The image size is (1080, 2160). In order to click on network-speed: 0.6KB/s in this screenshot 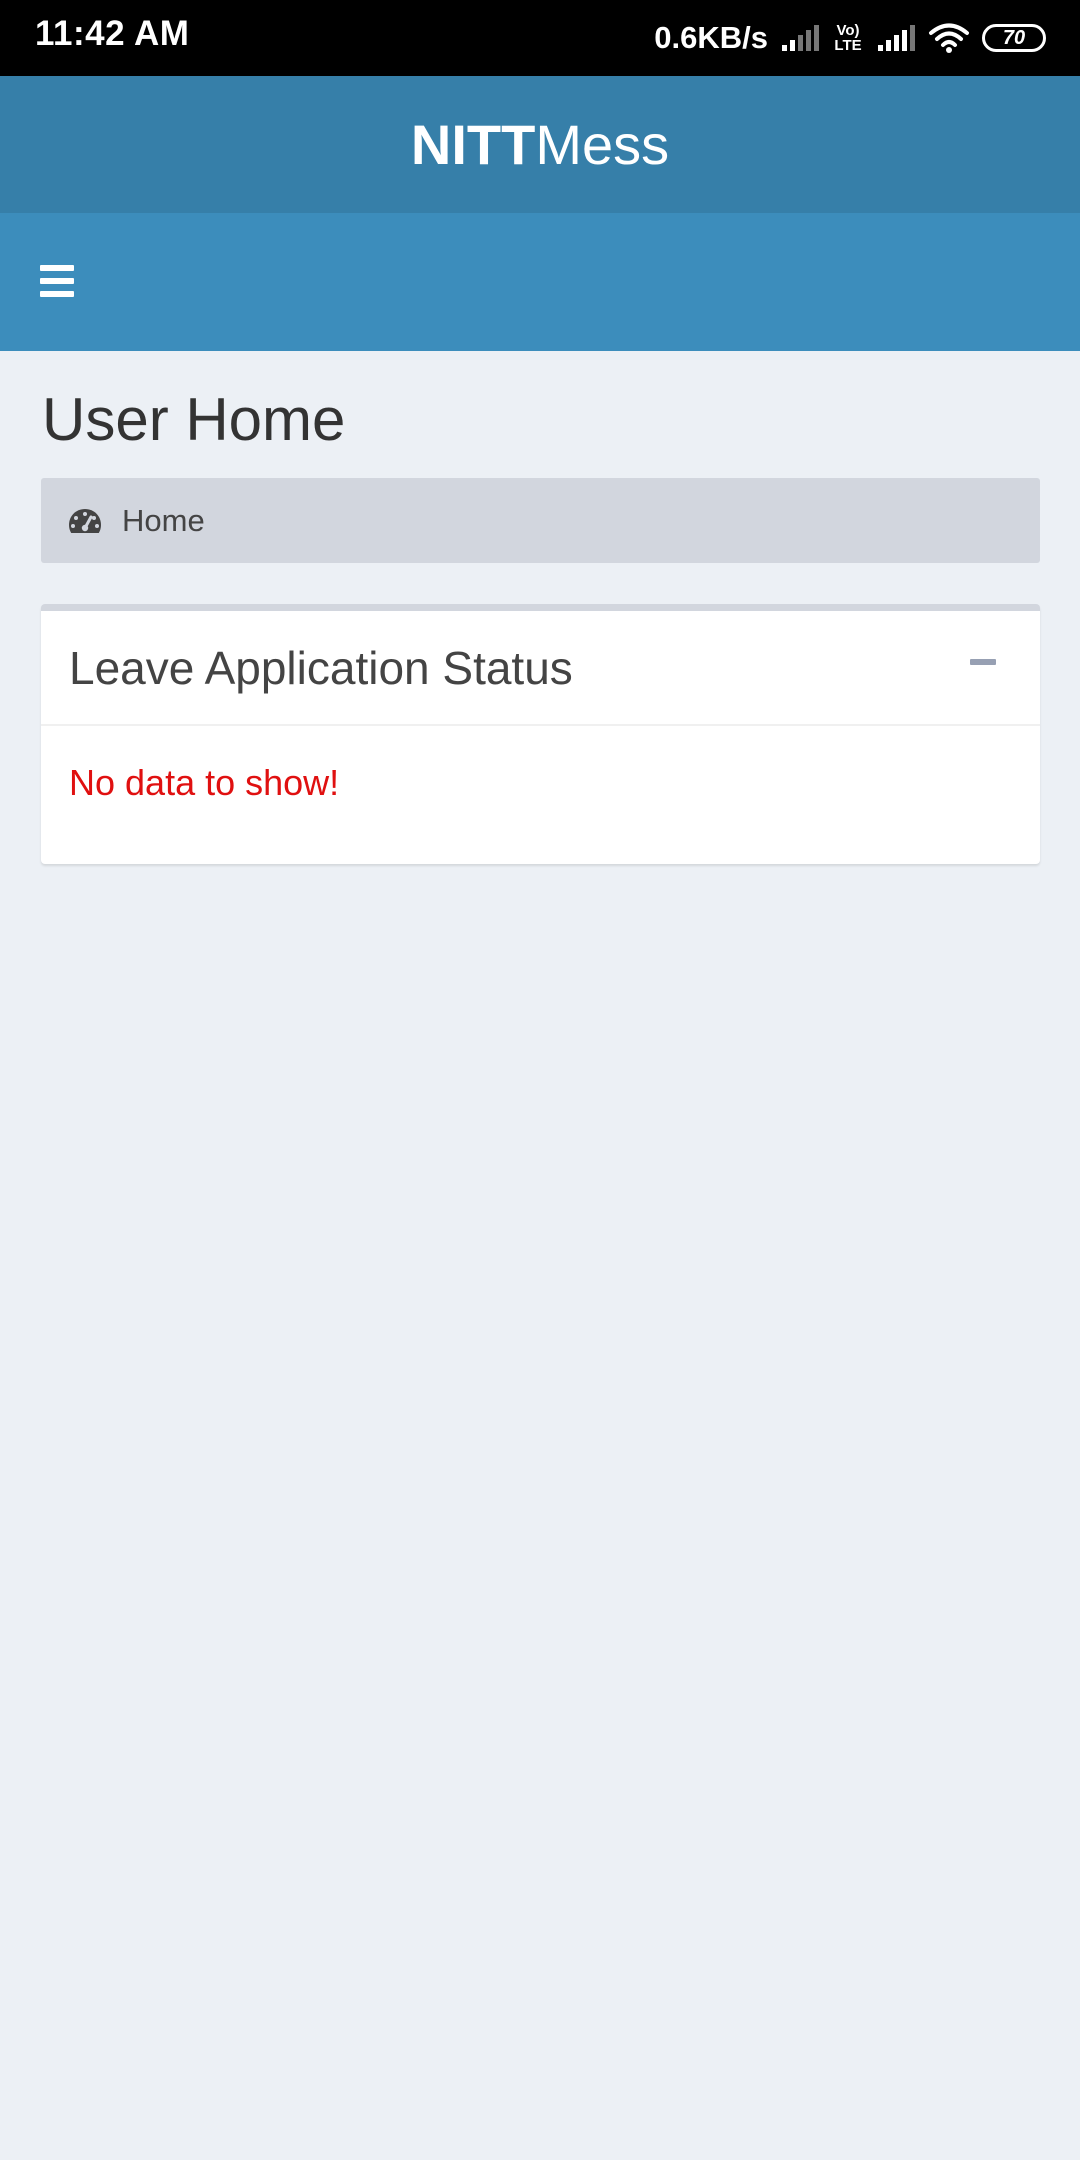, I will do `click(711, 37)`.